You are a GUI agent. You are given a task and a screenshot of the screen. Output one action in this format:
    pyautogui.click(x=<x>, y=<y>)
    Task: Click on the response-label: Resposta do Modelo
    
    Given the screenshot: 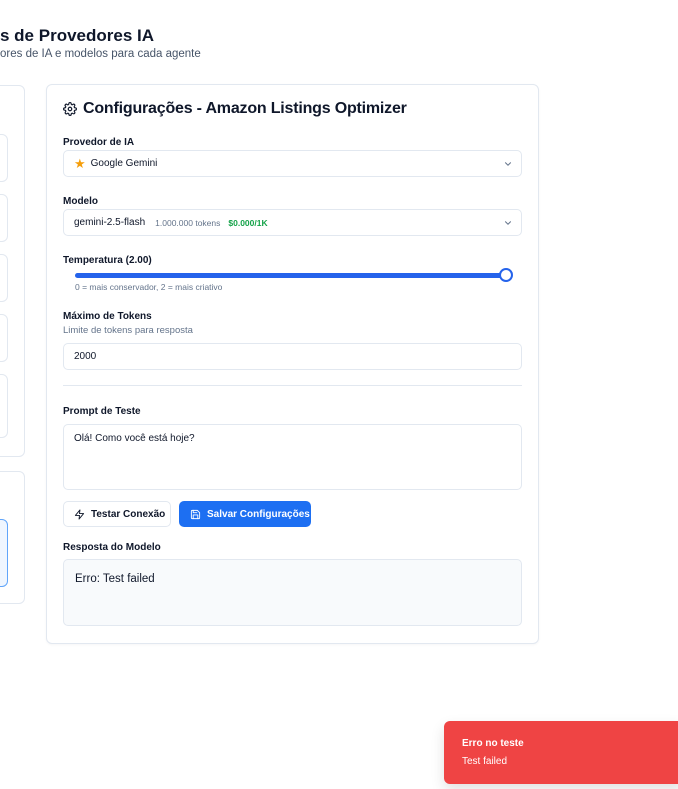 What is the action you would take?
    pyautogui.click(x=112, y=547)
    